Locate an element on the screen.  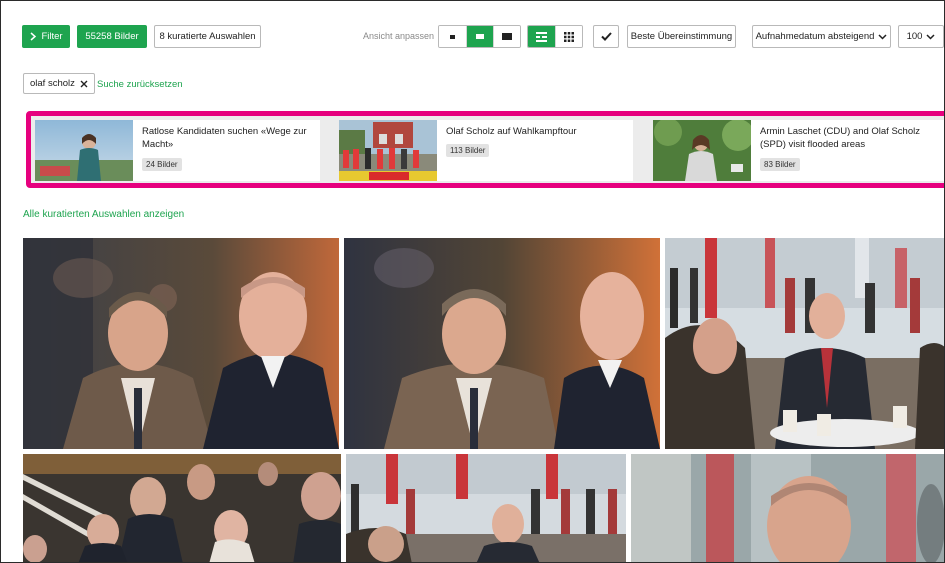
grid-layout-icon is located at coordinates (569, 36).